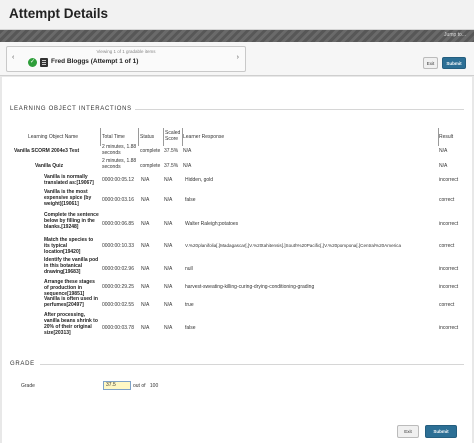 Image resolution: width=474 pixels, height=443 pixels. What do you see at coordinates (189, 269) in the screenshot?
I see `row-response: null` at bounding box center [189, 269].